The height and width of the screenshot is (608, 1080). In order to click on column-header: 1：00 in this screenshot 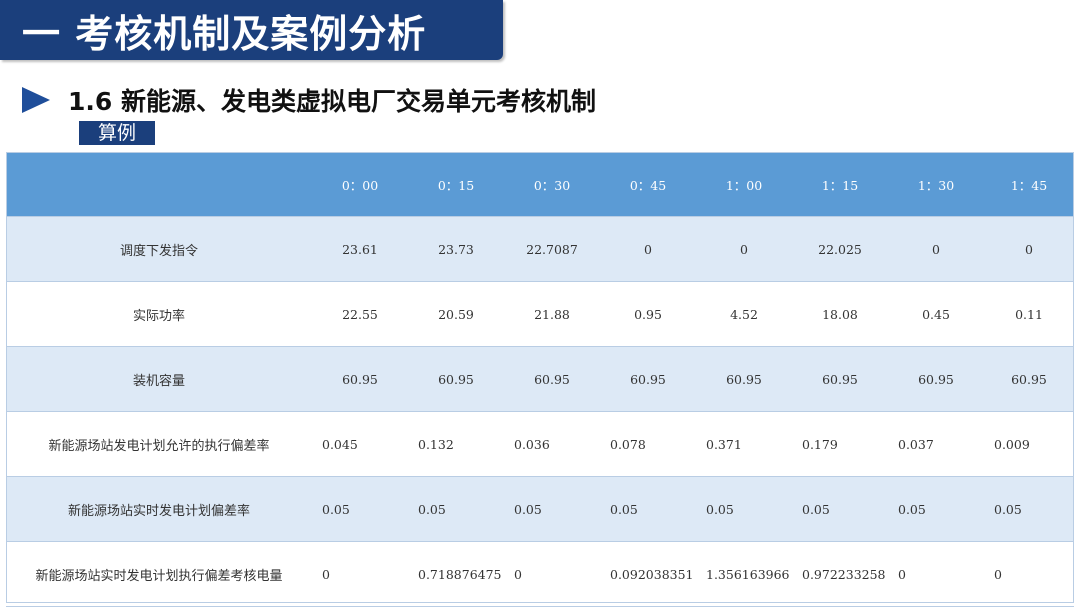, I will do `click(744, 184)`.